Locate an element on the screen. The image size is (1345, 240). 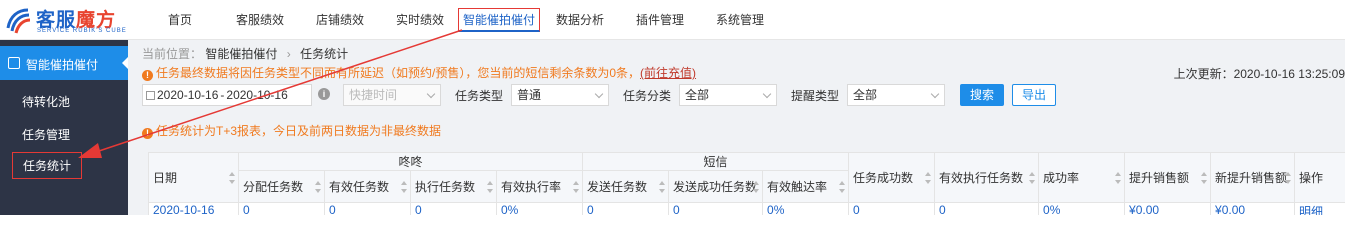
breadcrumb-parent: 智能催拍催付 is located at coordinates (241, 54).